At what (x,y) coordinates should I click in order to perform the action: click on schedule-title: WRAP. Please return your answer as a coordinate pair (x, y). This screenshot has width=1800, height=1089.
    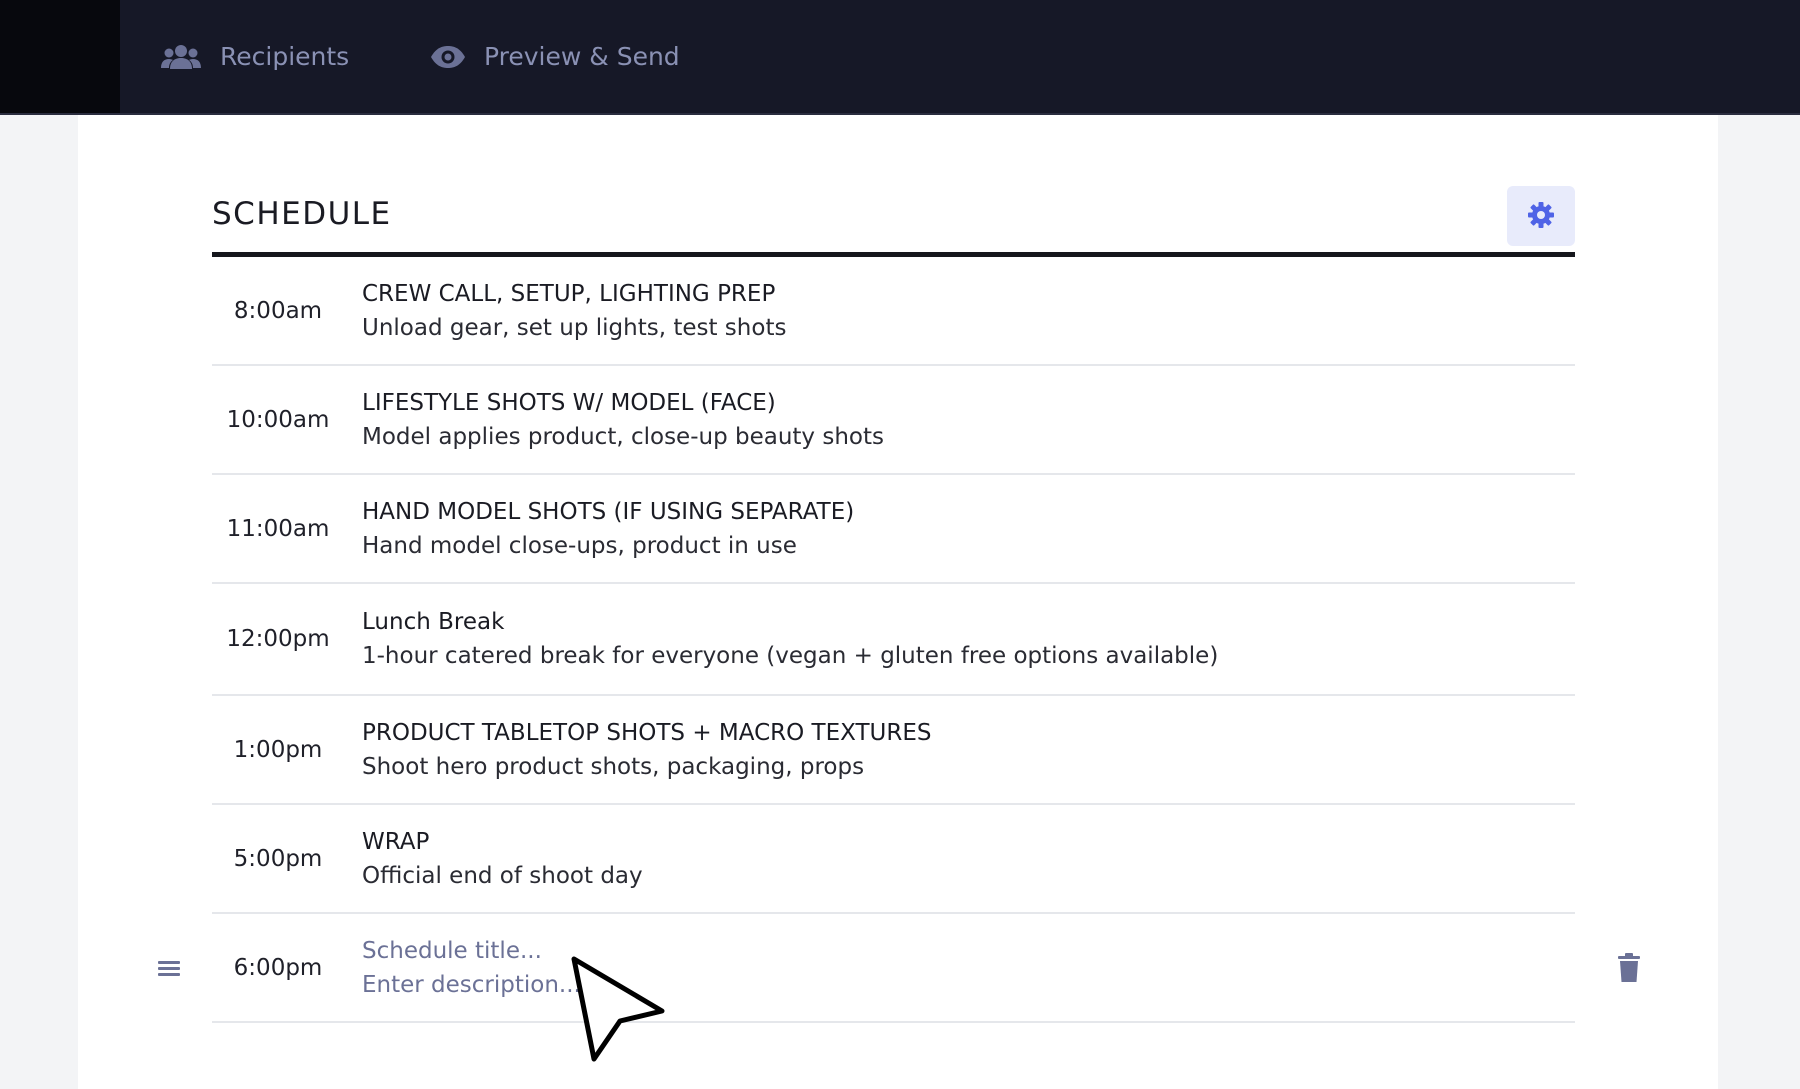
    Looking at the image, I should click on (502, 842).